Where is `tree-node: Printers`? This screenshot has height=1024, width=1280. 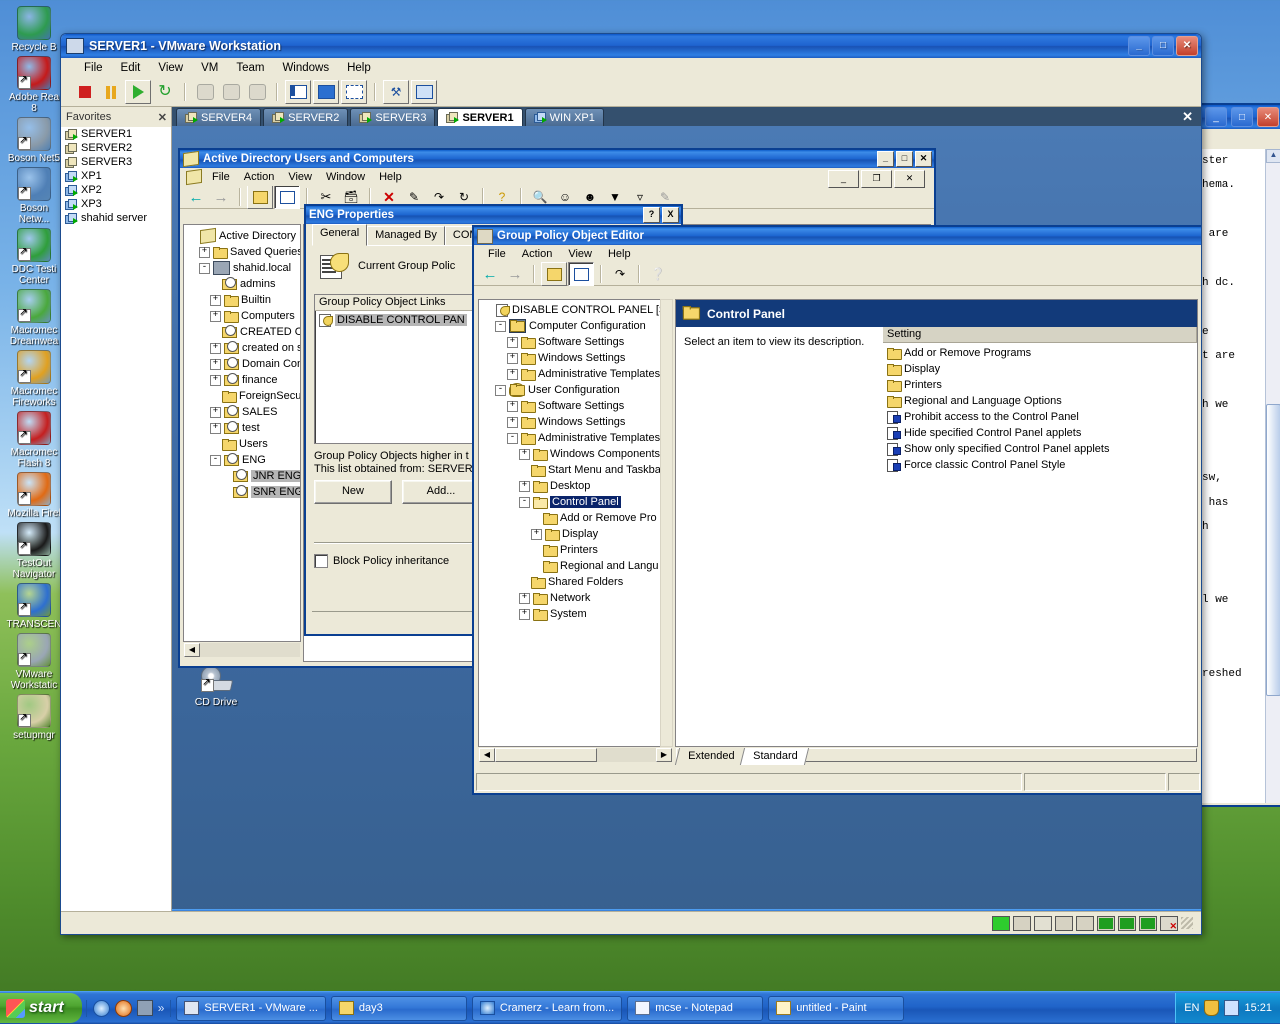 tree-node: Printers is located at coordinates (576, 550).